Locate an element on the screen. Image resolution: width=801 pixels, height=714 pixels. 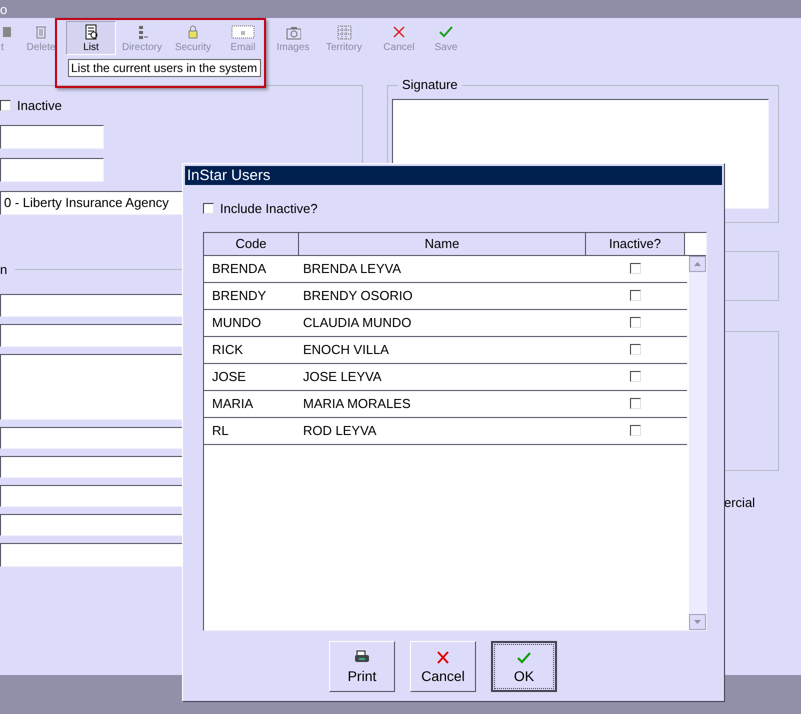
table-cell-text: BRENDY OSORIO is located at coordinates (358, 295).